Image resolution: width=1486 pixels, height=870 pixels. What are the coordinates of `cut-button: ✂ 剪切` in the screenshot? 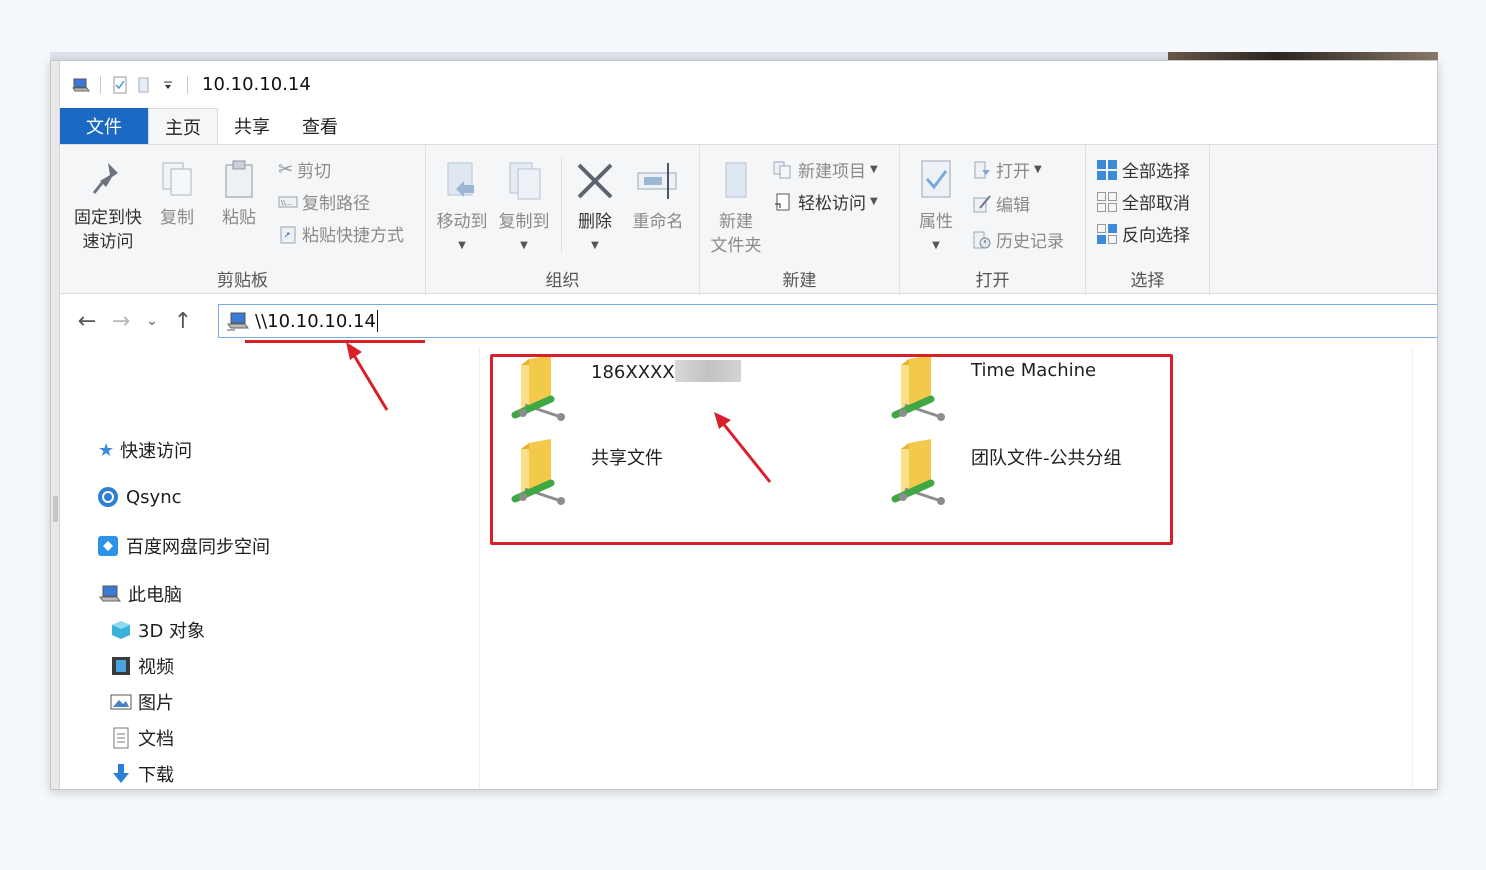 It's located at (304, 169).